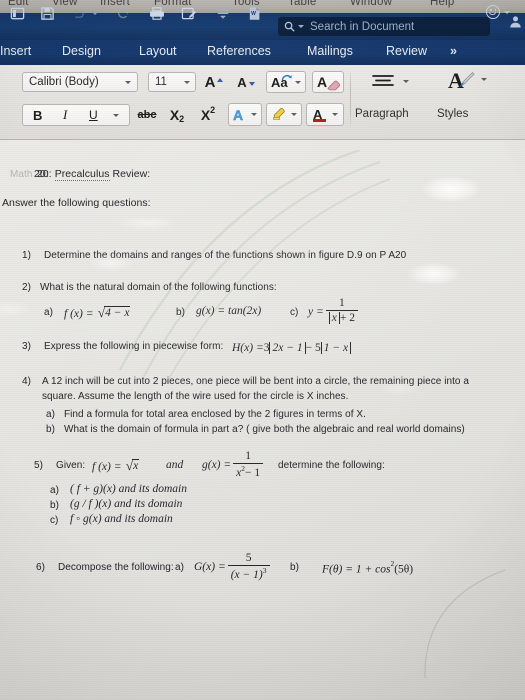  Describe the element at coordinates (406, 51) in the screenshot. I see `tab-review: Review` at that location.